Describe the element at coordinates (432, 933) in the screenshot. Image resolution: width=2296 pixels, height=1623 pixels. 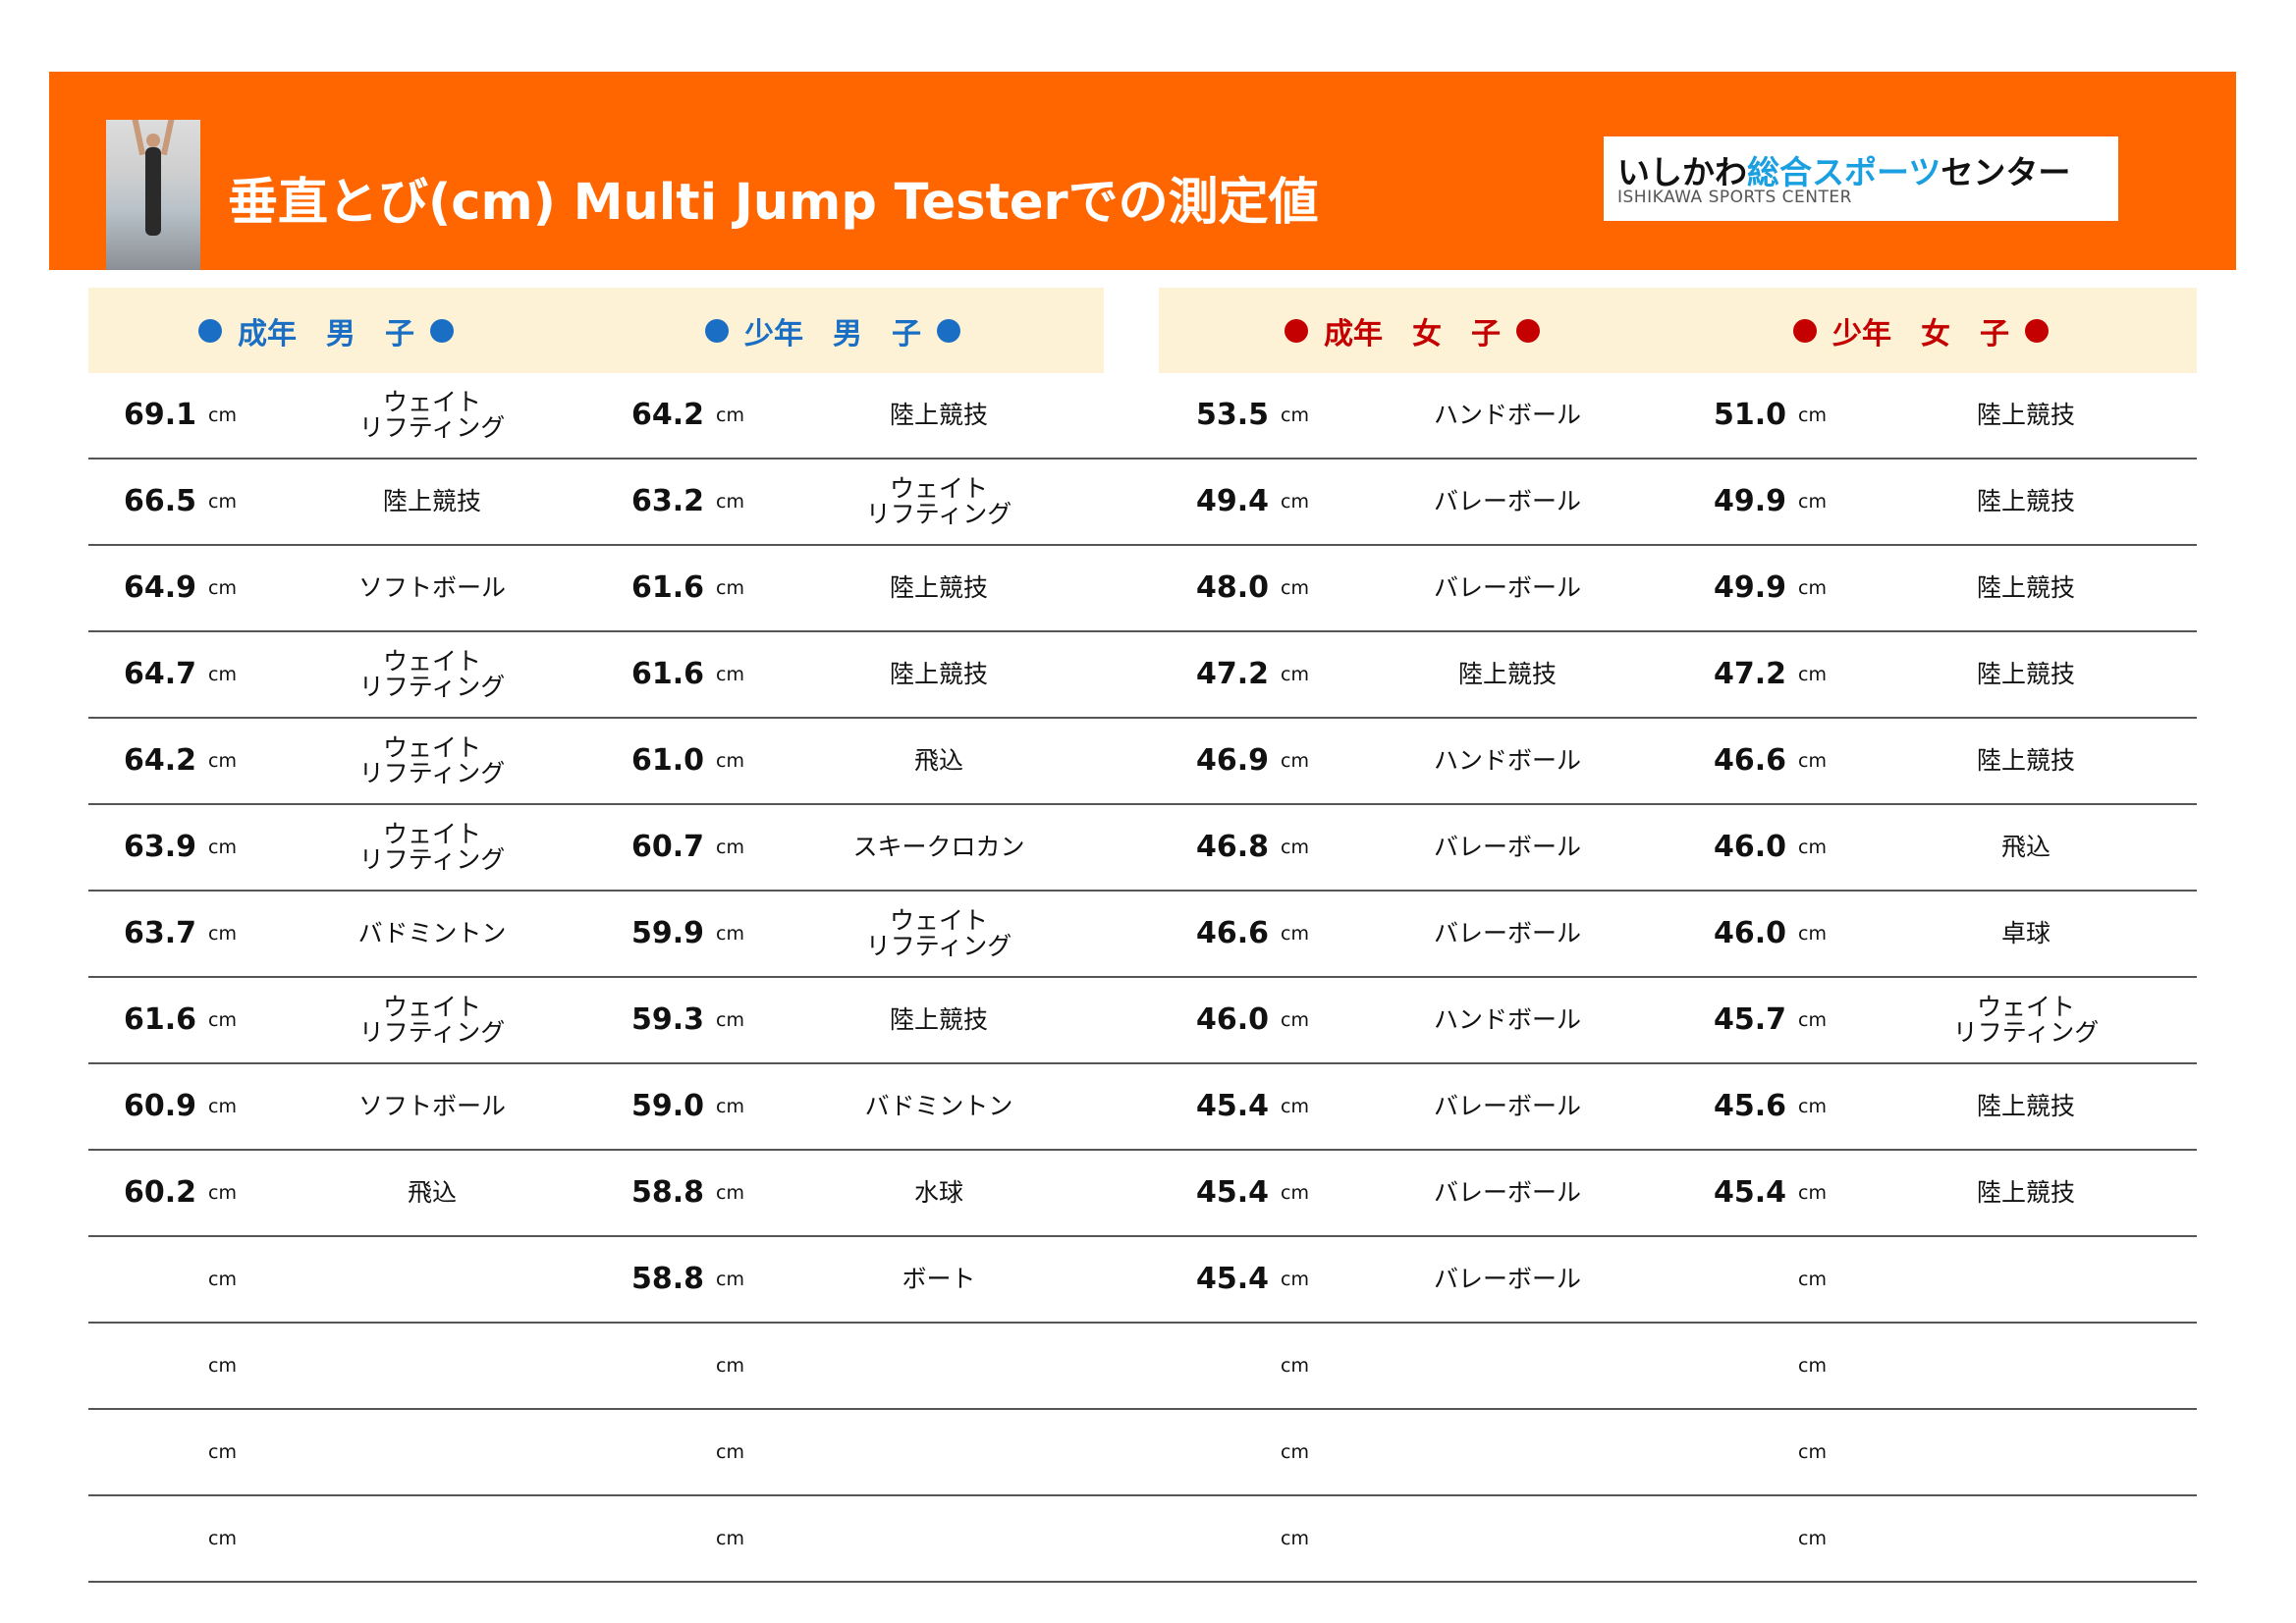
I see `sport-name: バドミントン` at that location.